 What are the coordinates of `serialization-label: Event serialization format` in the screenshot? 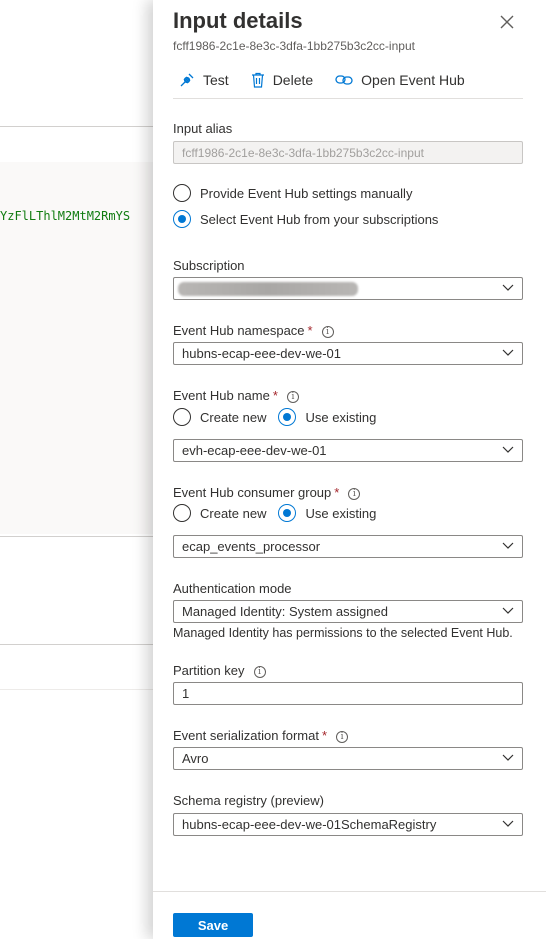 It's located at (246, 735).